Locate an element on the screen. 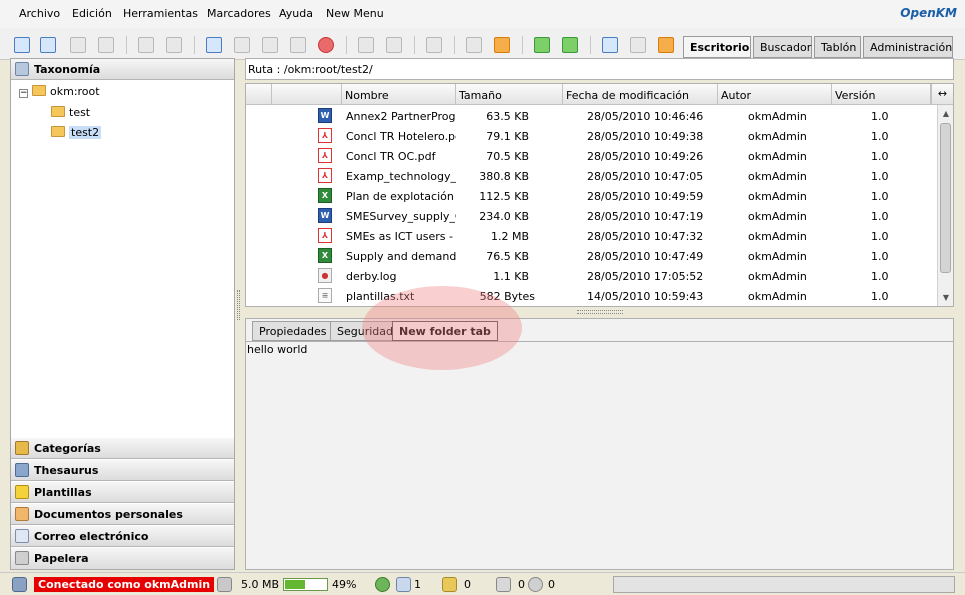 The image size is (965, 595). tasks-count: 0 is located at coordinates (551, 584).